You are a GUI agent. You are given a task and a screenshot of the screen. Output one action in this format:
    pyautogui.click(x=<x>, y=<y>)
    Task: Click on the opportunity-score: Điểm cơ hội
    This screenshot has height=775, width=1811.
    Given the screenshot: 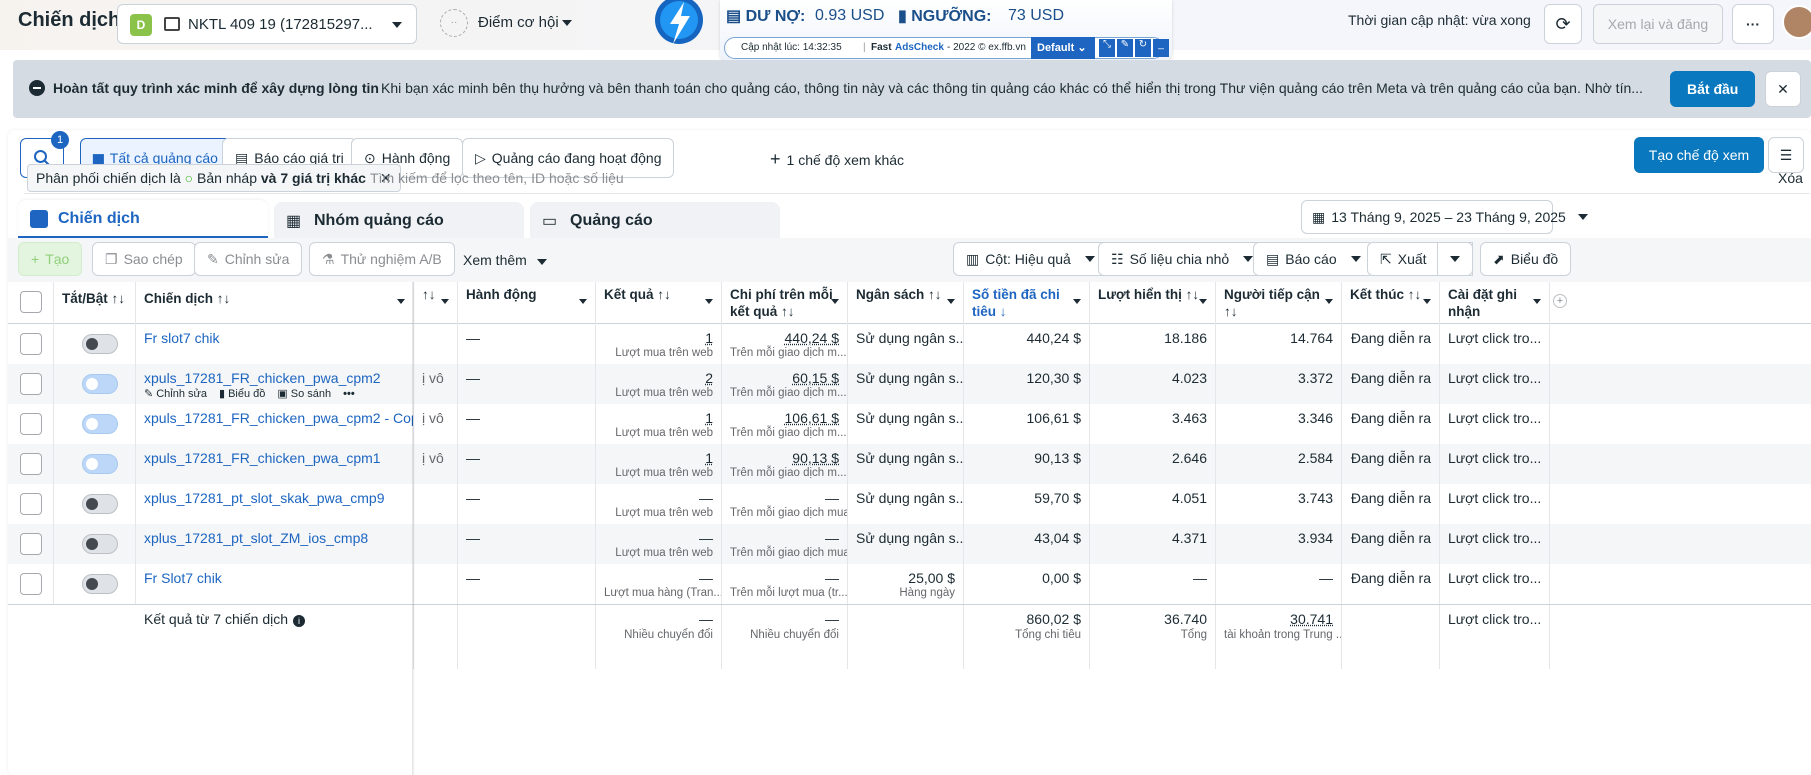 What is the action you would take?
    pyautogui.click(x=518, y=22)
    